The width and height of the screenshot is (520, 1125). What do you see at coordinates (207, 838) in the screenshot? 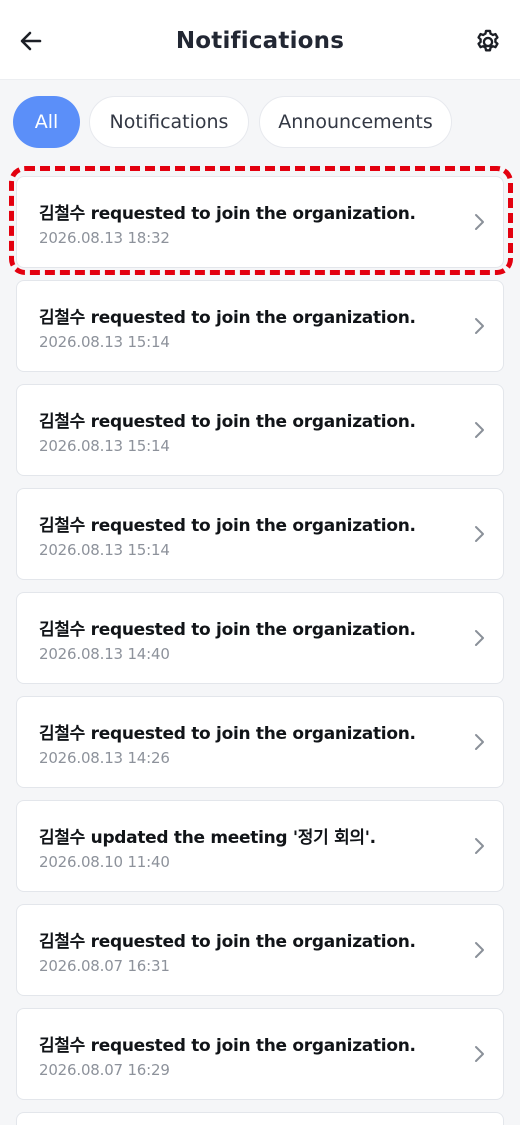
I see `notification-title: 김철수 updated the meeting '정기 회의'.` at bounding box center [207, 838].